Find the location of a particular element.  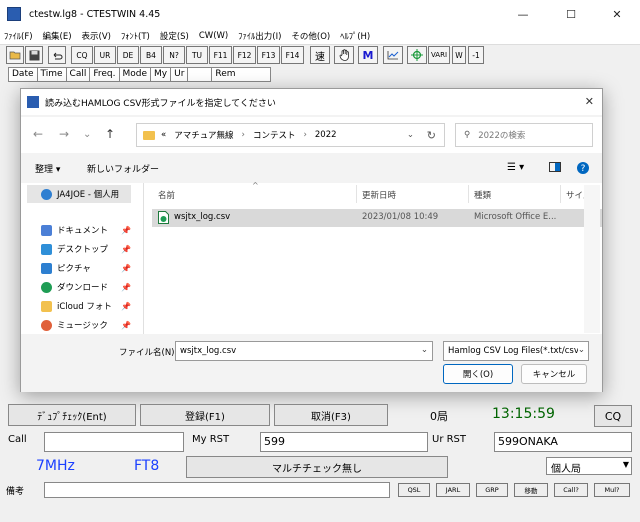

col-rem: Rem is located at coordinates (241, 74).